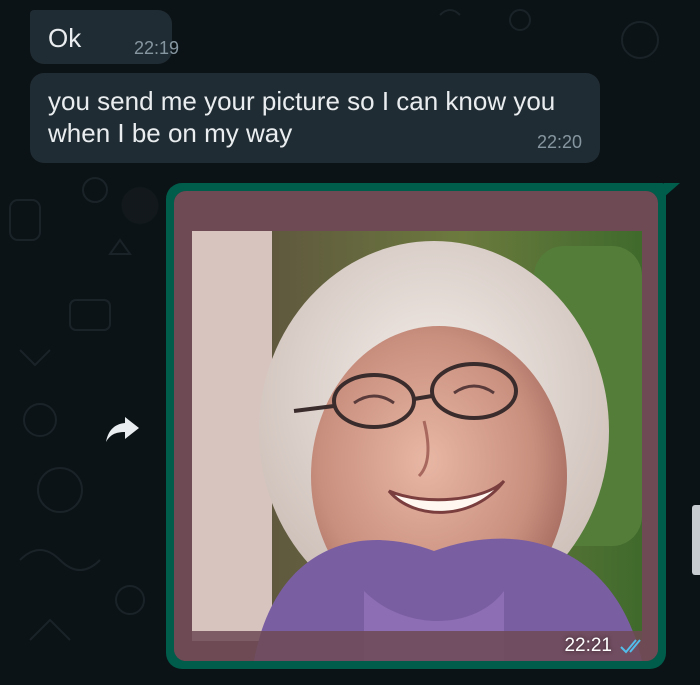 The image size is (700, 685). I want to click on message-time: 22:21, so click(588, 645).